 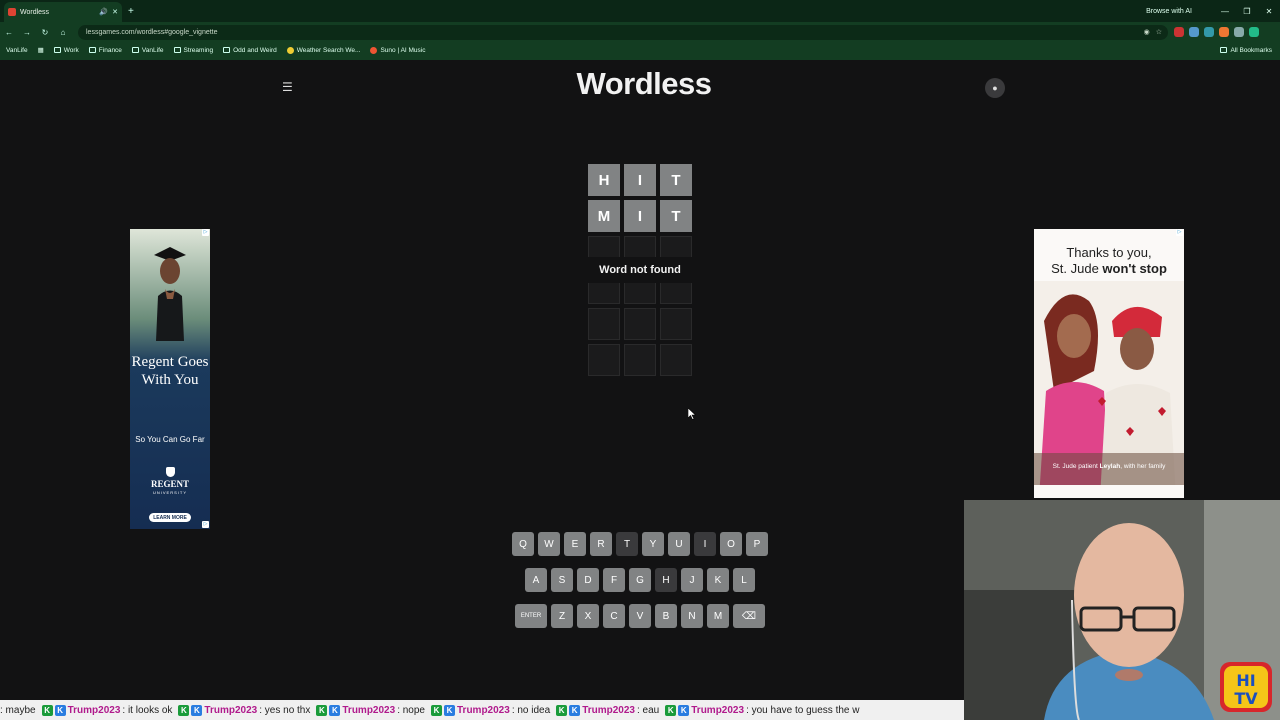 What do you see at coordinates (244, 710) in the screenshot?
I see `ticker-message: K K Trump2023: yes no thx` at bounding box center [244, 710].